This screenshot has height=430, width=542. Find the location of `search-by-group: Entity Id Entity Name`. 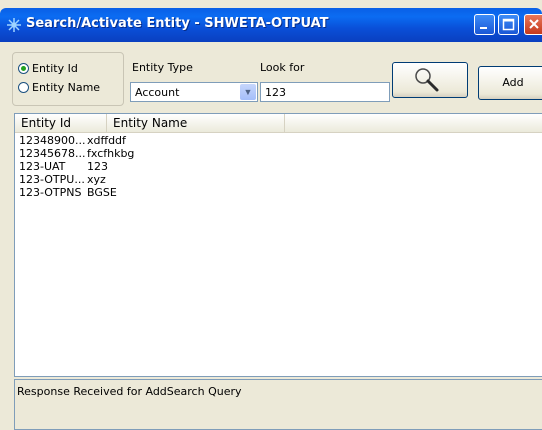

search-by-group: Entity Id Entity Name is located at coordinates (68, 79).